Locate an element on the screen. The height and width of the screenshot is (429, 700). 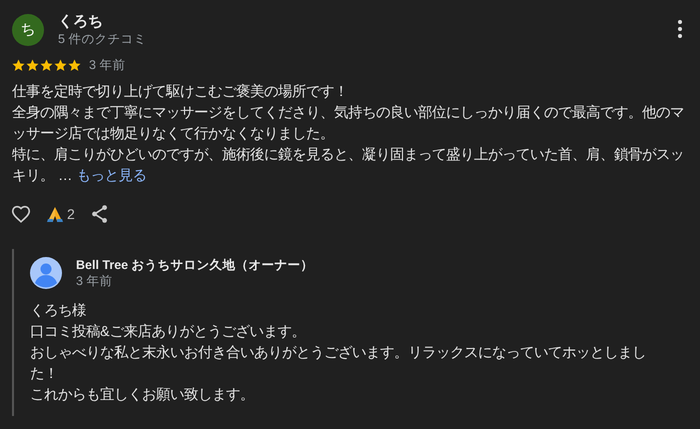
reply-text: おしゃべりな私と末永いお付き合いありがとうございます。リラックスになっていてホッとしました！ is located at coordinates (338, 364).